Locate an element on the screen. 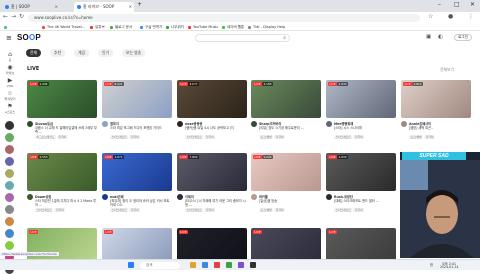 The height and width of the screenshot is (274, 480). taskbar-search: 검색 is located at coordinates (160, 265).